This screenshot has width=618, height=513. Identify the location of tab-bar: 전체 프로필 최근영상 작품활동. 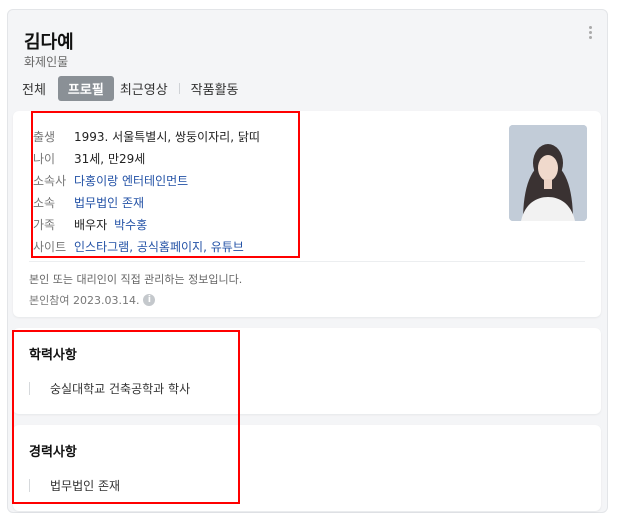
(130, 88).